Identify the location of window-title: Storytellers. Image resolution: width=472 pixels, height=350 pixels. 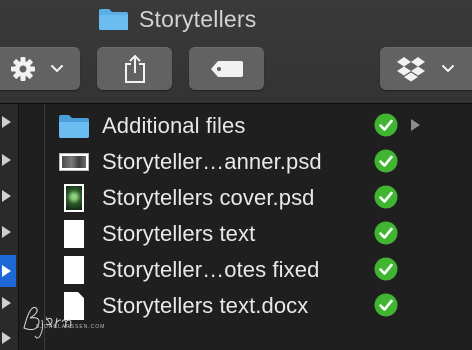
(177, 19).